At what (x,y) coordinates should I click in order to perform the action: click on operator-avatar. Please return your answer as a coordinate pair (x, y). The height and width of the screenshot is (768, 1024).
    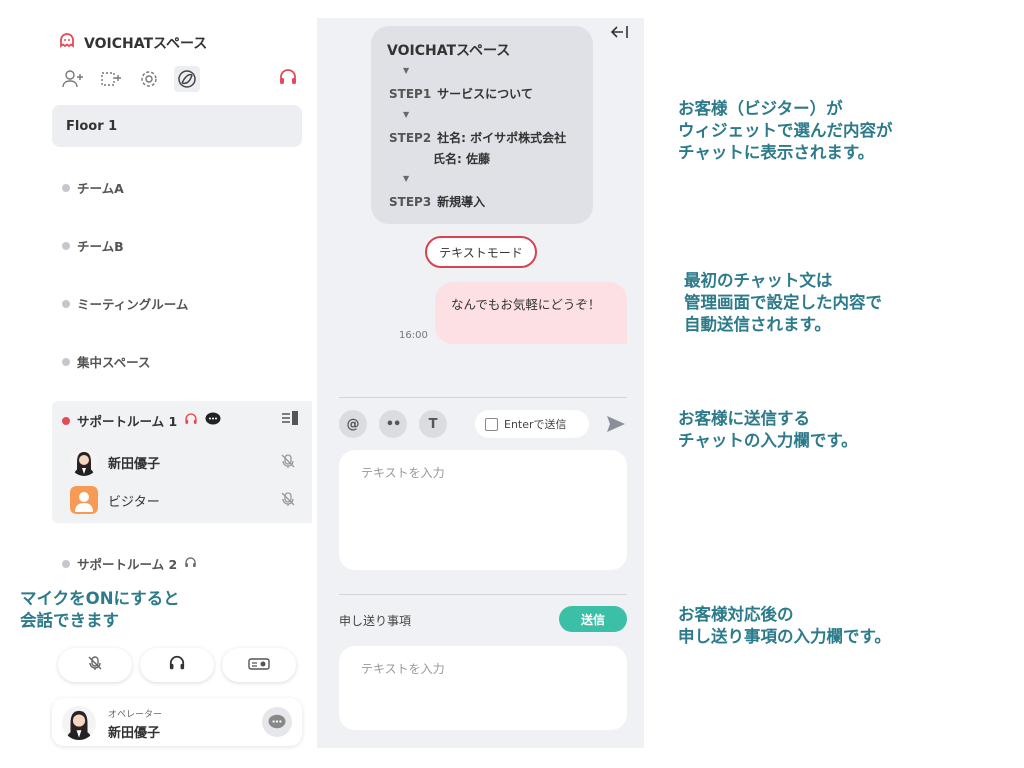
    Looking at the image, I should click on (79, 723).